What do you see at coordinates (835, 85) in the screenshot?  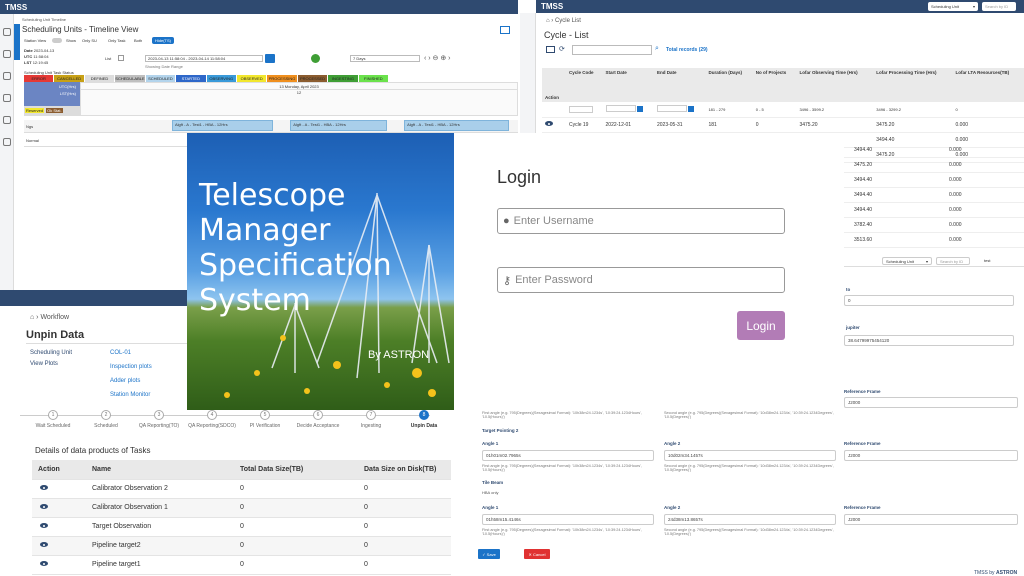 I see `col-observing: Lofar Observing Time (Hrs)` at bounding box center [835, 85].